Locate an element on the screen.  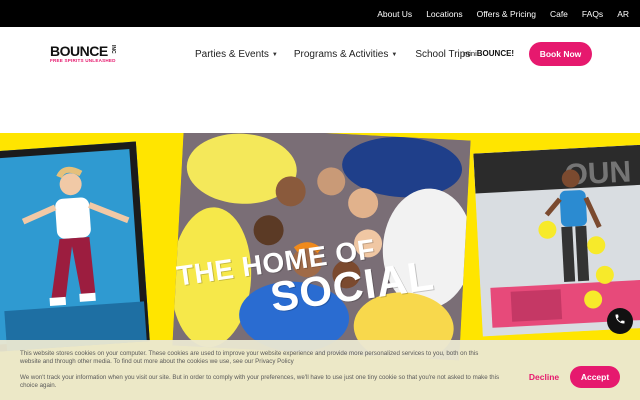
nav-programs-activities: Programs & Activities ▼ is located at coordinates (345, 54).